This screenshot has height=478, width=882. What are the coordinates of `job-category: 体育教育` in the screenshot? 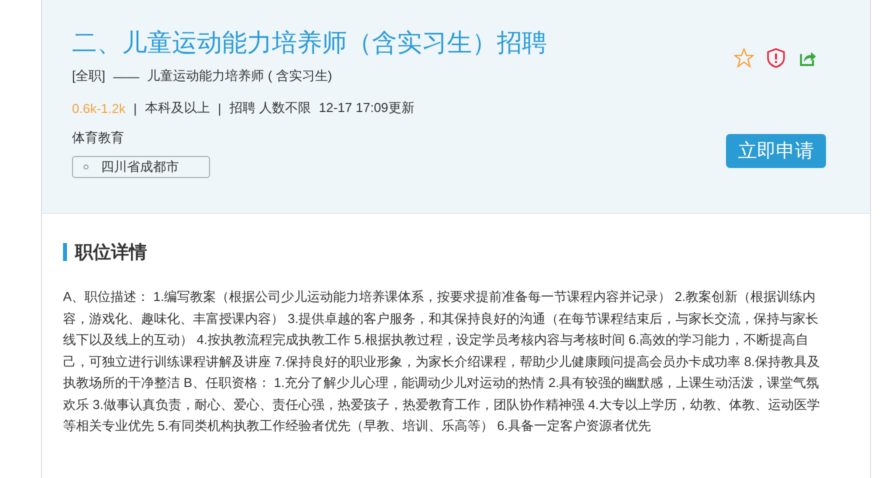 It's located at (98, 138).